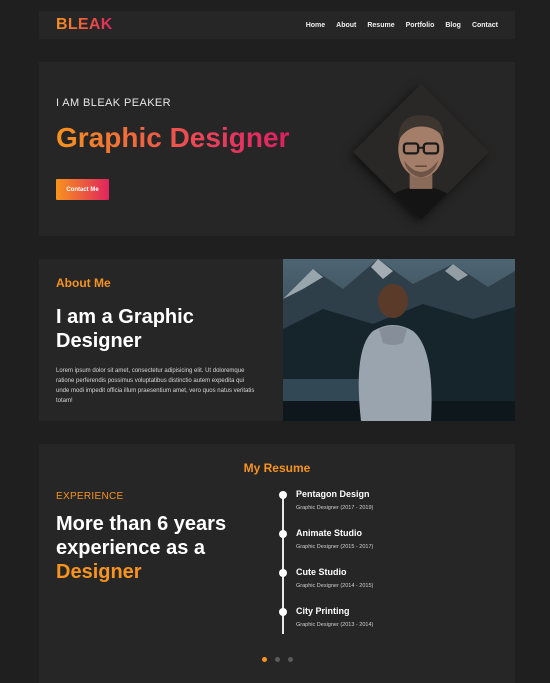 The height and width of the screenshot is (683, 550). What do you see at coordinates (141, 536) in the screenshot?
I see `experience-heading-main: More than 6 years experience as a` at bounding box center [141, 536].